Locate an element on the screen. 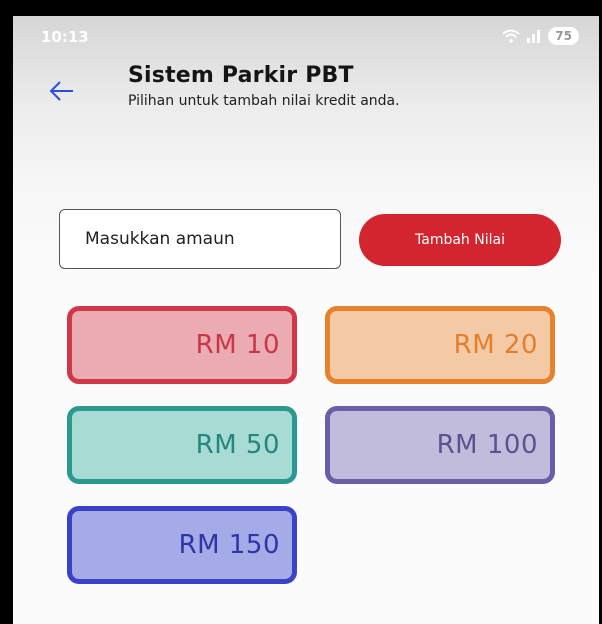 Image resolution: width=602 pixels, height=624 pixels. amount-option-rm50: RM 50 is located at coordinates (182, 445).